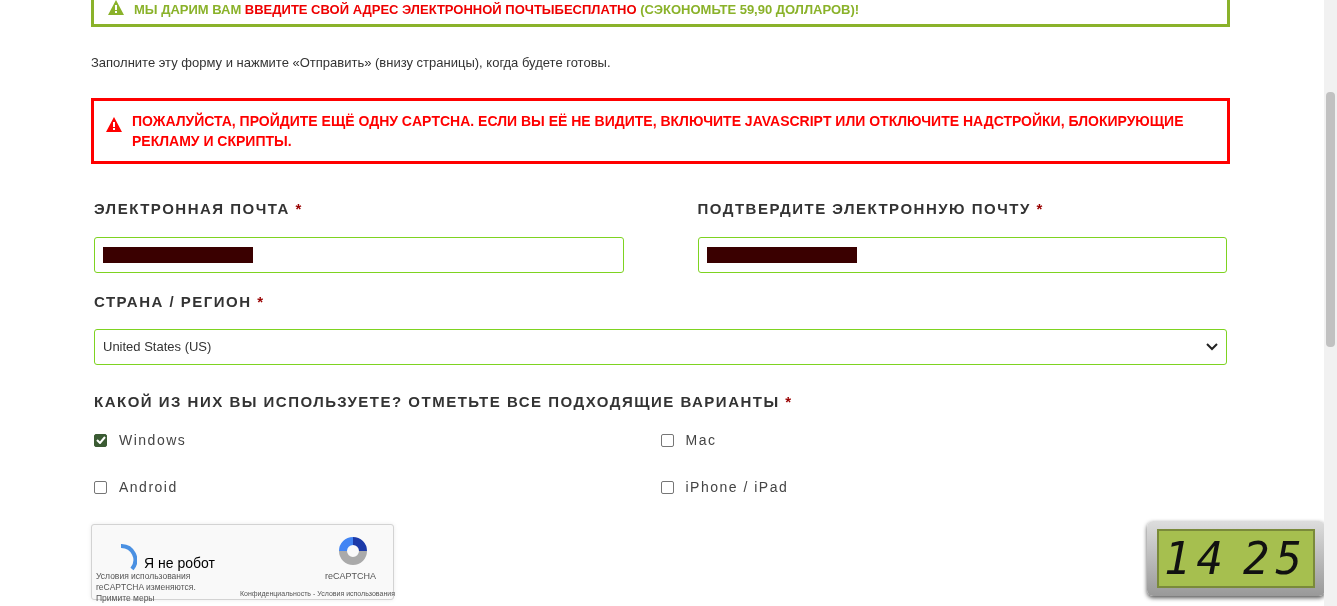  Describe the element at coordinates (660, 347) in the screenshot. I see `country-select: United States (US)` at that location.